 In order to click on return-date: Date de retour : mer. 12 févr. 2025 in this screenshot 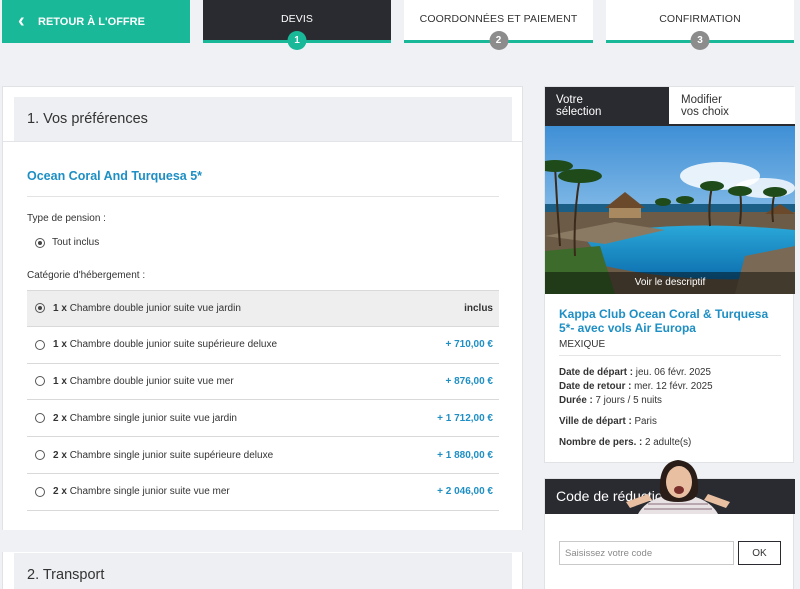, I will do `click(636, 386)`.